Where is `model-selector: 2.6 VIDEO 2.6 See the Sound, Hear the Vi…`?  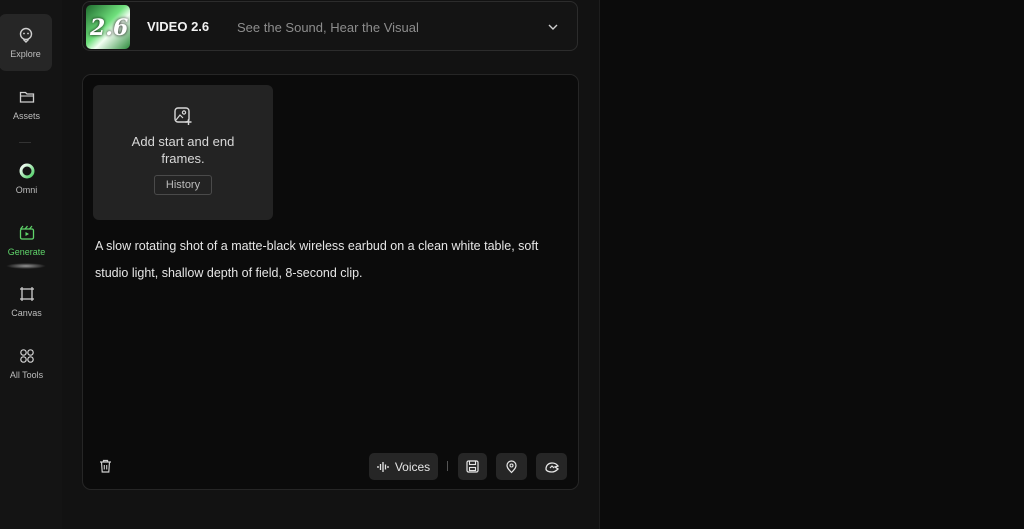
model-selector: 2.6 VIDEO 2.6 See the Sound, Hear the Vi… is located at coordinates (330, 26).